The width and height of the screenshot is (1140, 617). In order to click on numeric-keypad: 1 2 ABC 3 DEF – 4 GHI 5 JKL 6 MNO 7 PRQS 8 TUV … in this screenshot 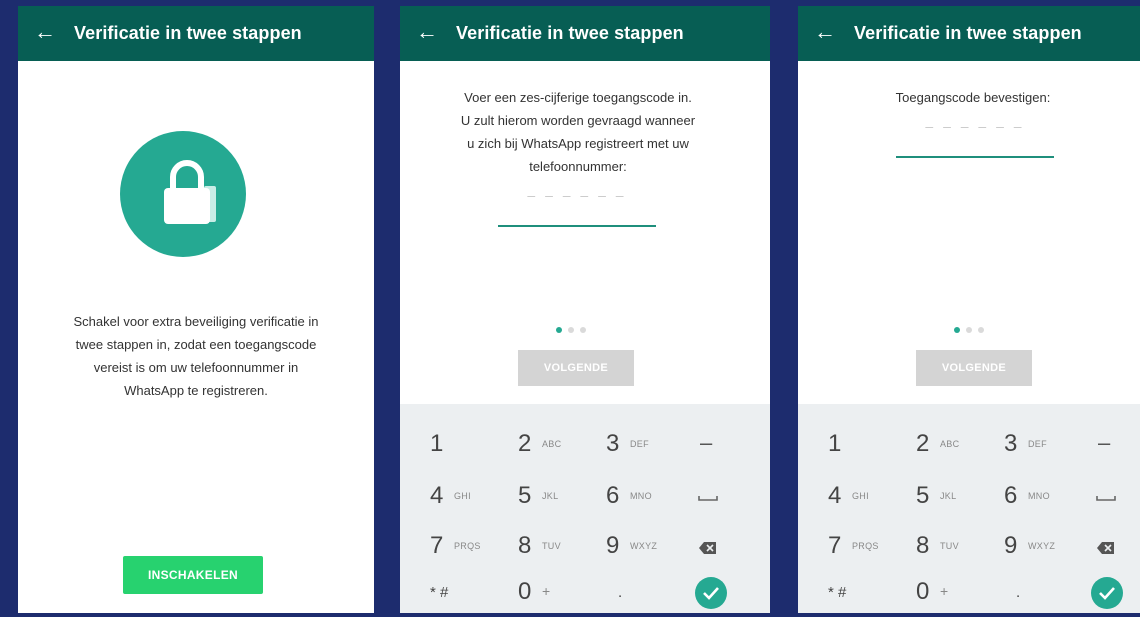, I will do `click(585, 508)`.